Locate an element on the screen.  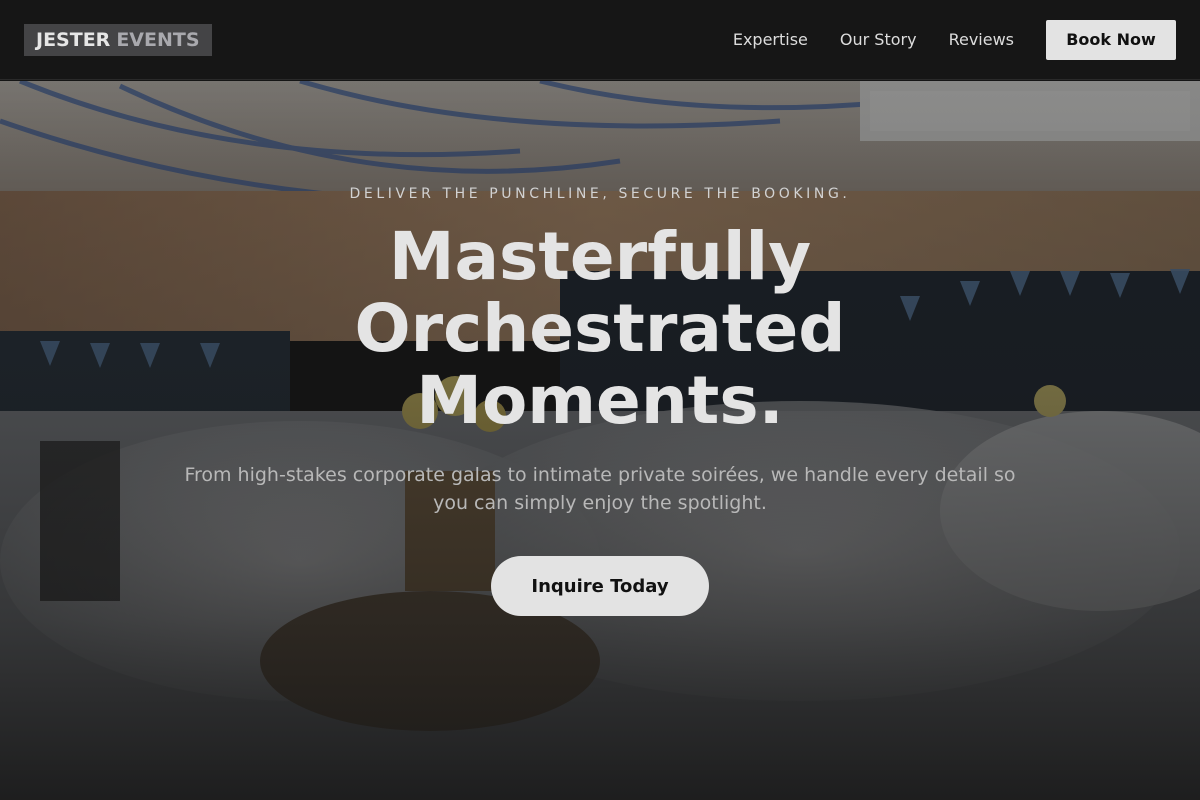
brand-logo: JESTER EVENTS is located at coordinates (118, 39).